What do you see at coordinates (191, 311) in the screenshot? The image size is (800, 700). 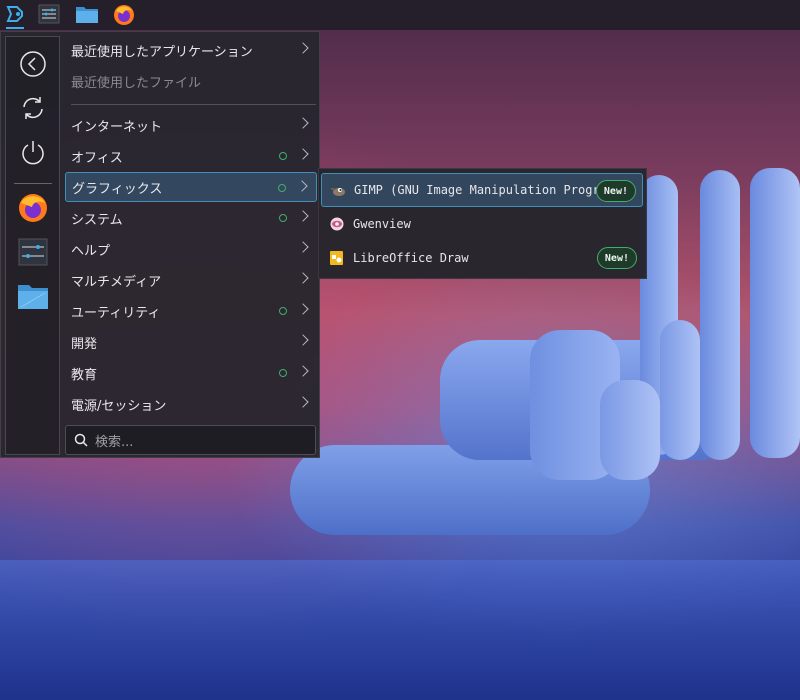 I see `menu-item-utilities: ユーティリティ` at bounding box center [191, 311].